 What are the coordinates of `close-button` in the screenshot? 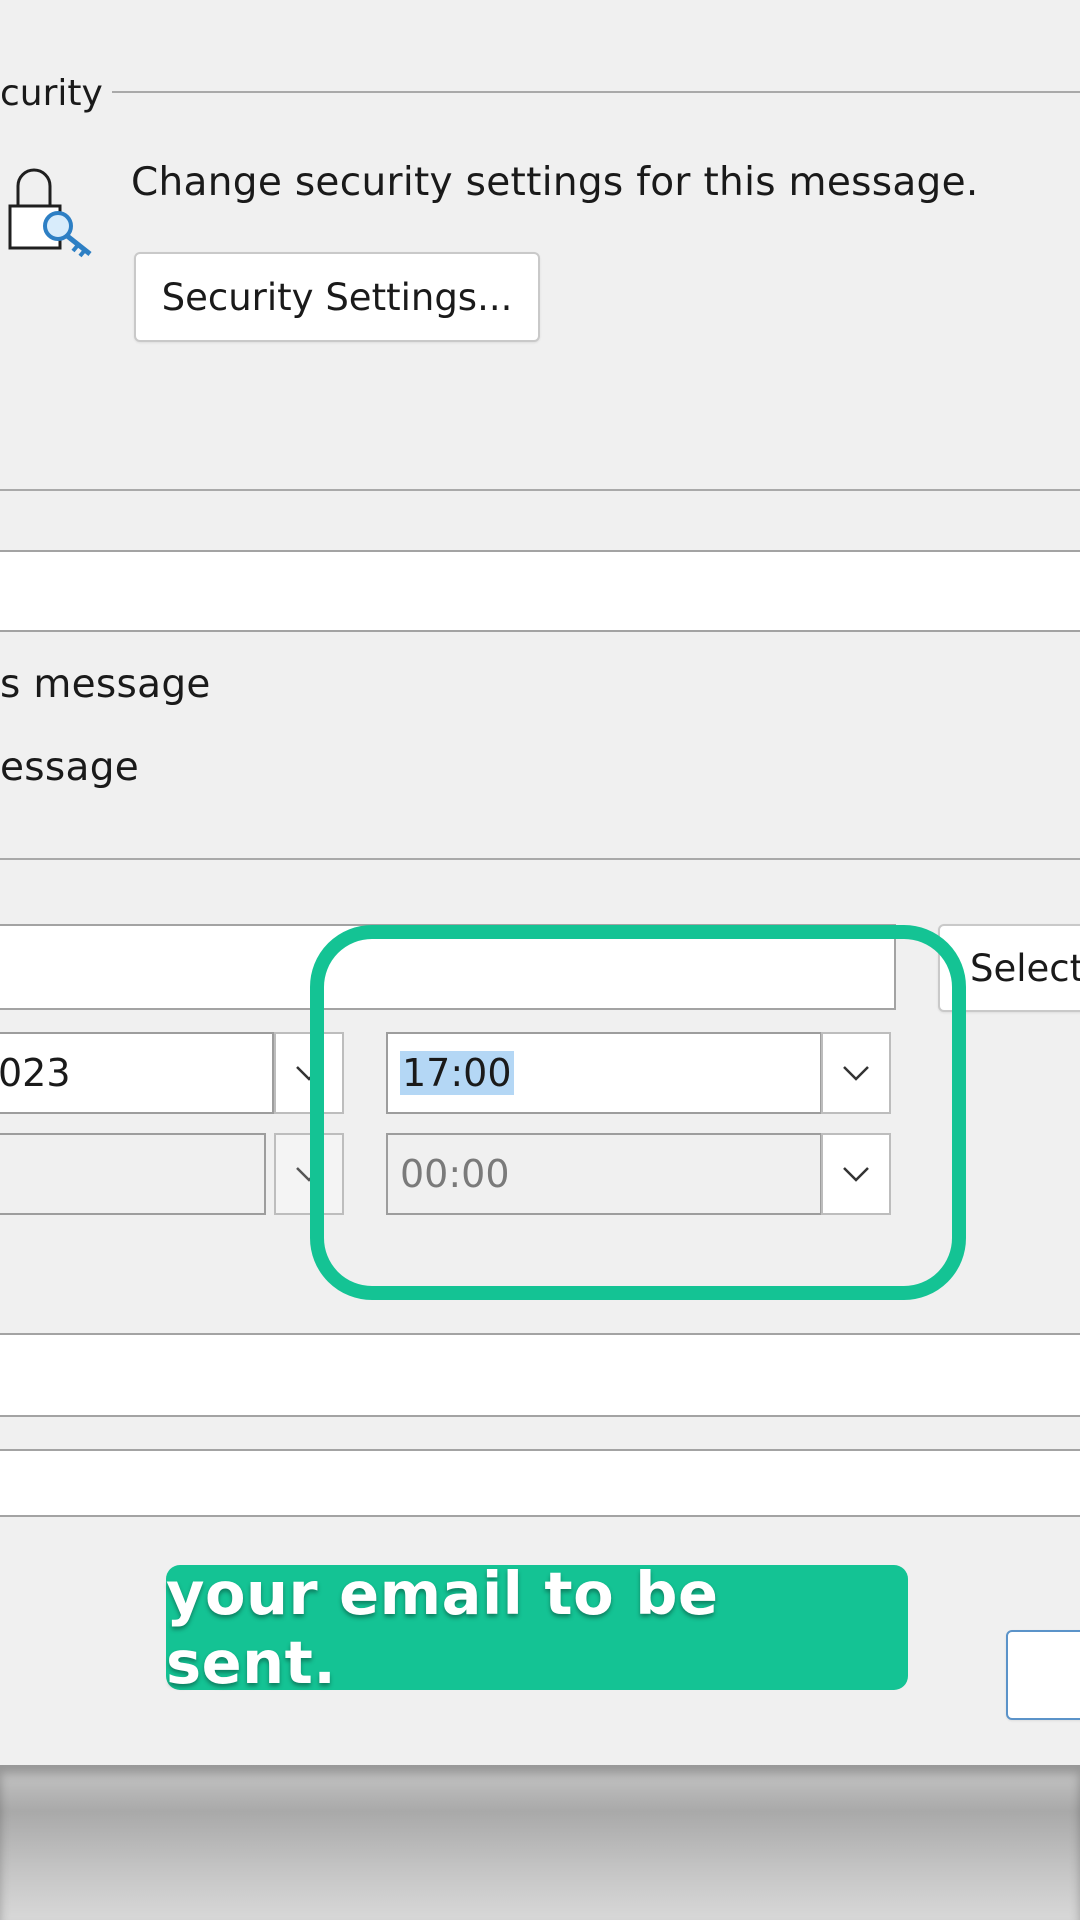 It's located at (1043, 1675).